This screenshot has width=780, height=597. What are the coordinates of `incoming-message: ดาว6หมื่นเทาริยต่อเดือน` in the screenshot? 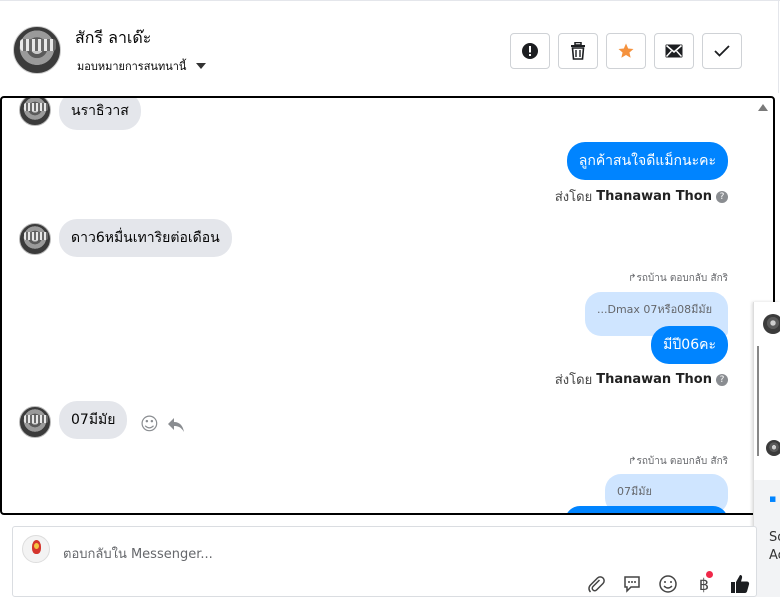 It's located at (145, 238).